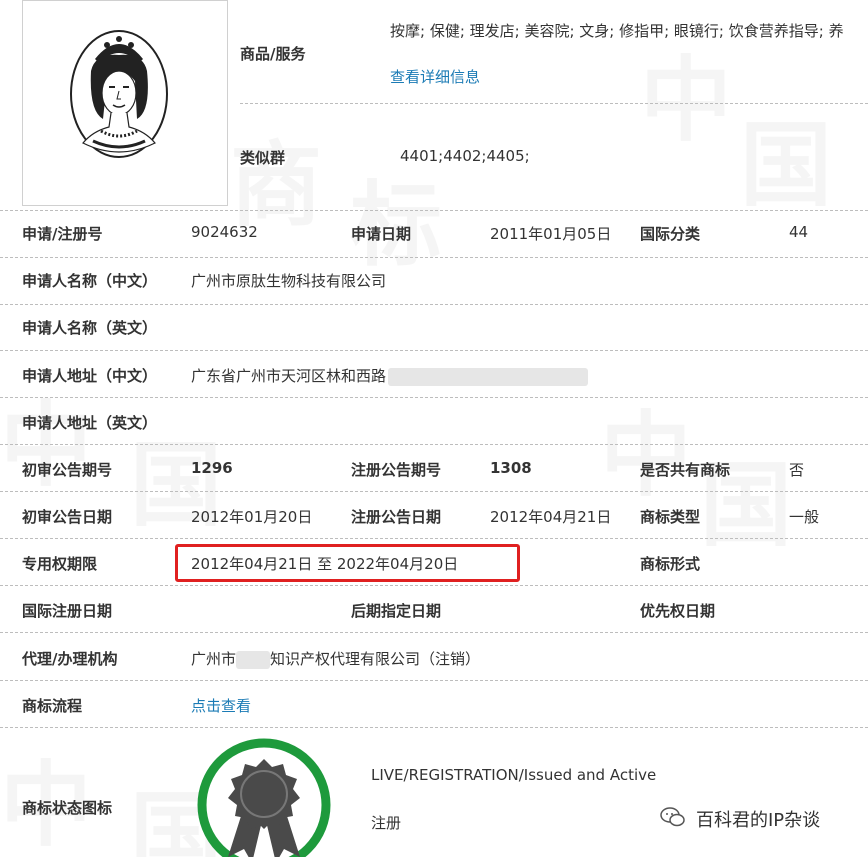 The height and width of the screenshot is (857, 868). Describe the element at coordinates (786, 166) in the screenshot. I see `watermark-glyph: 国` at that location.